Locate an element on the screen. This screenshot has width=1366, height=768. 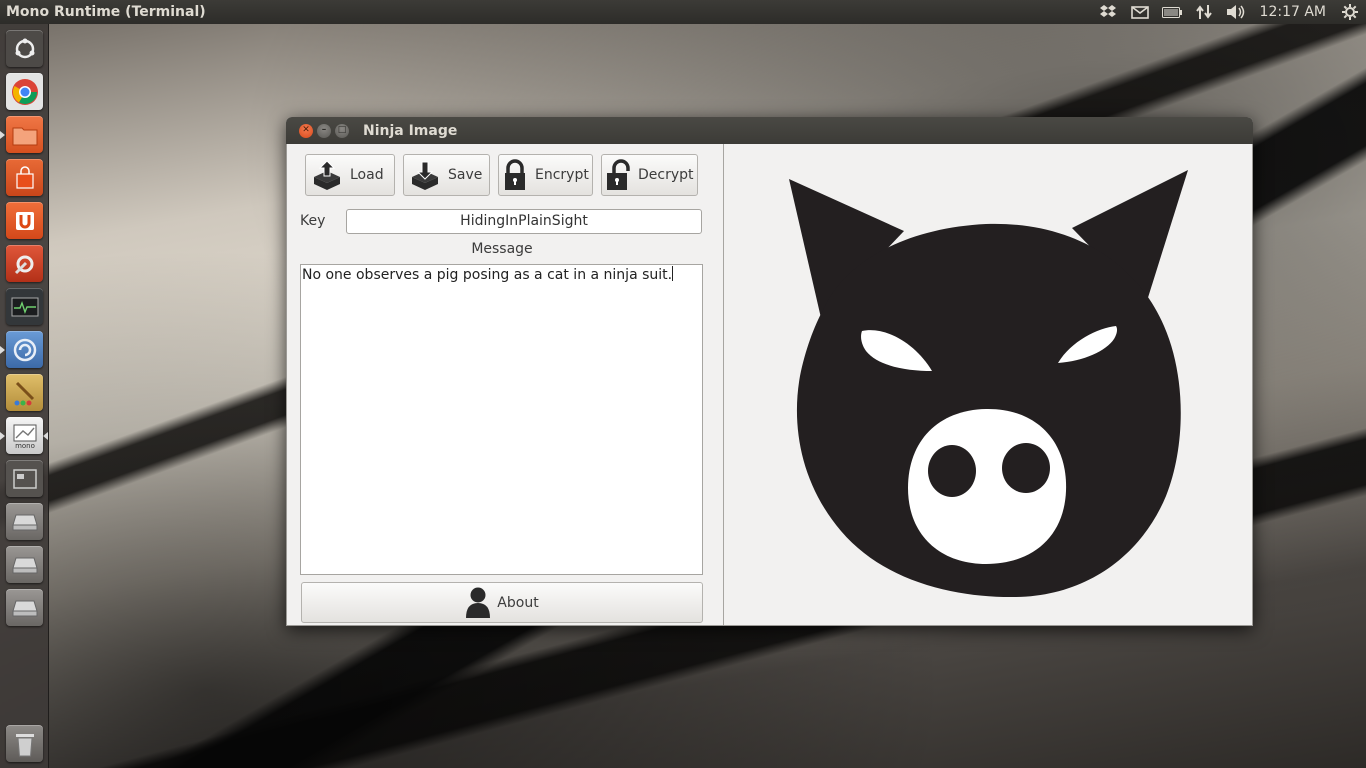
chrome-icon is located at coordinates (24, 91).